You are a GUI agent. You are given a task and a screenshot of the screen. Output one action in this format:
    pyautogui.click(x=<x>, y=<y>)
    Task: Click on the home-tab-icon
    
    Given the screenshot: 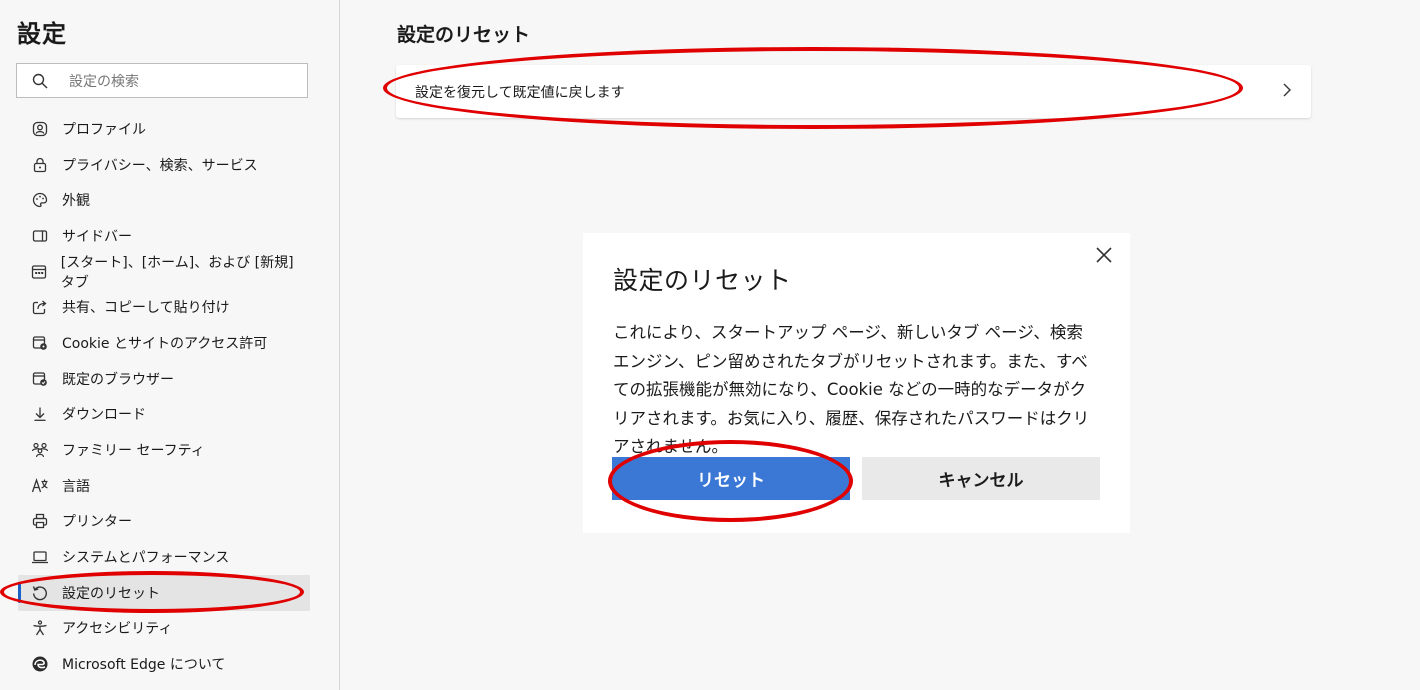 What is the action you would take?
    pyautogui.click(x=39, y=272)
    